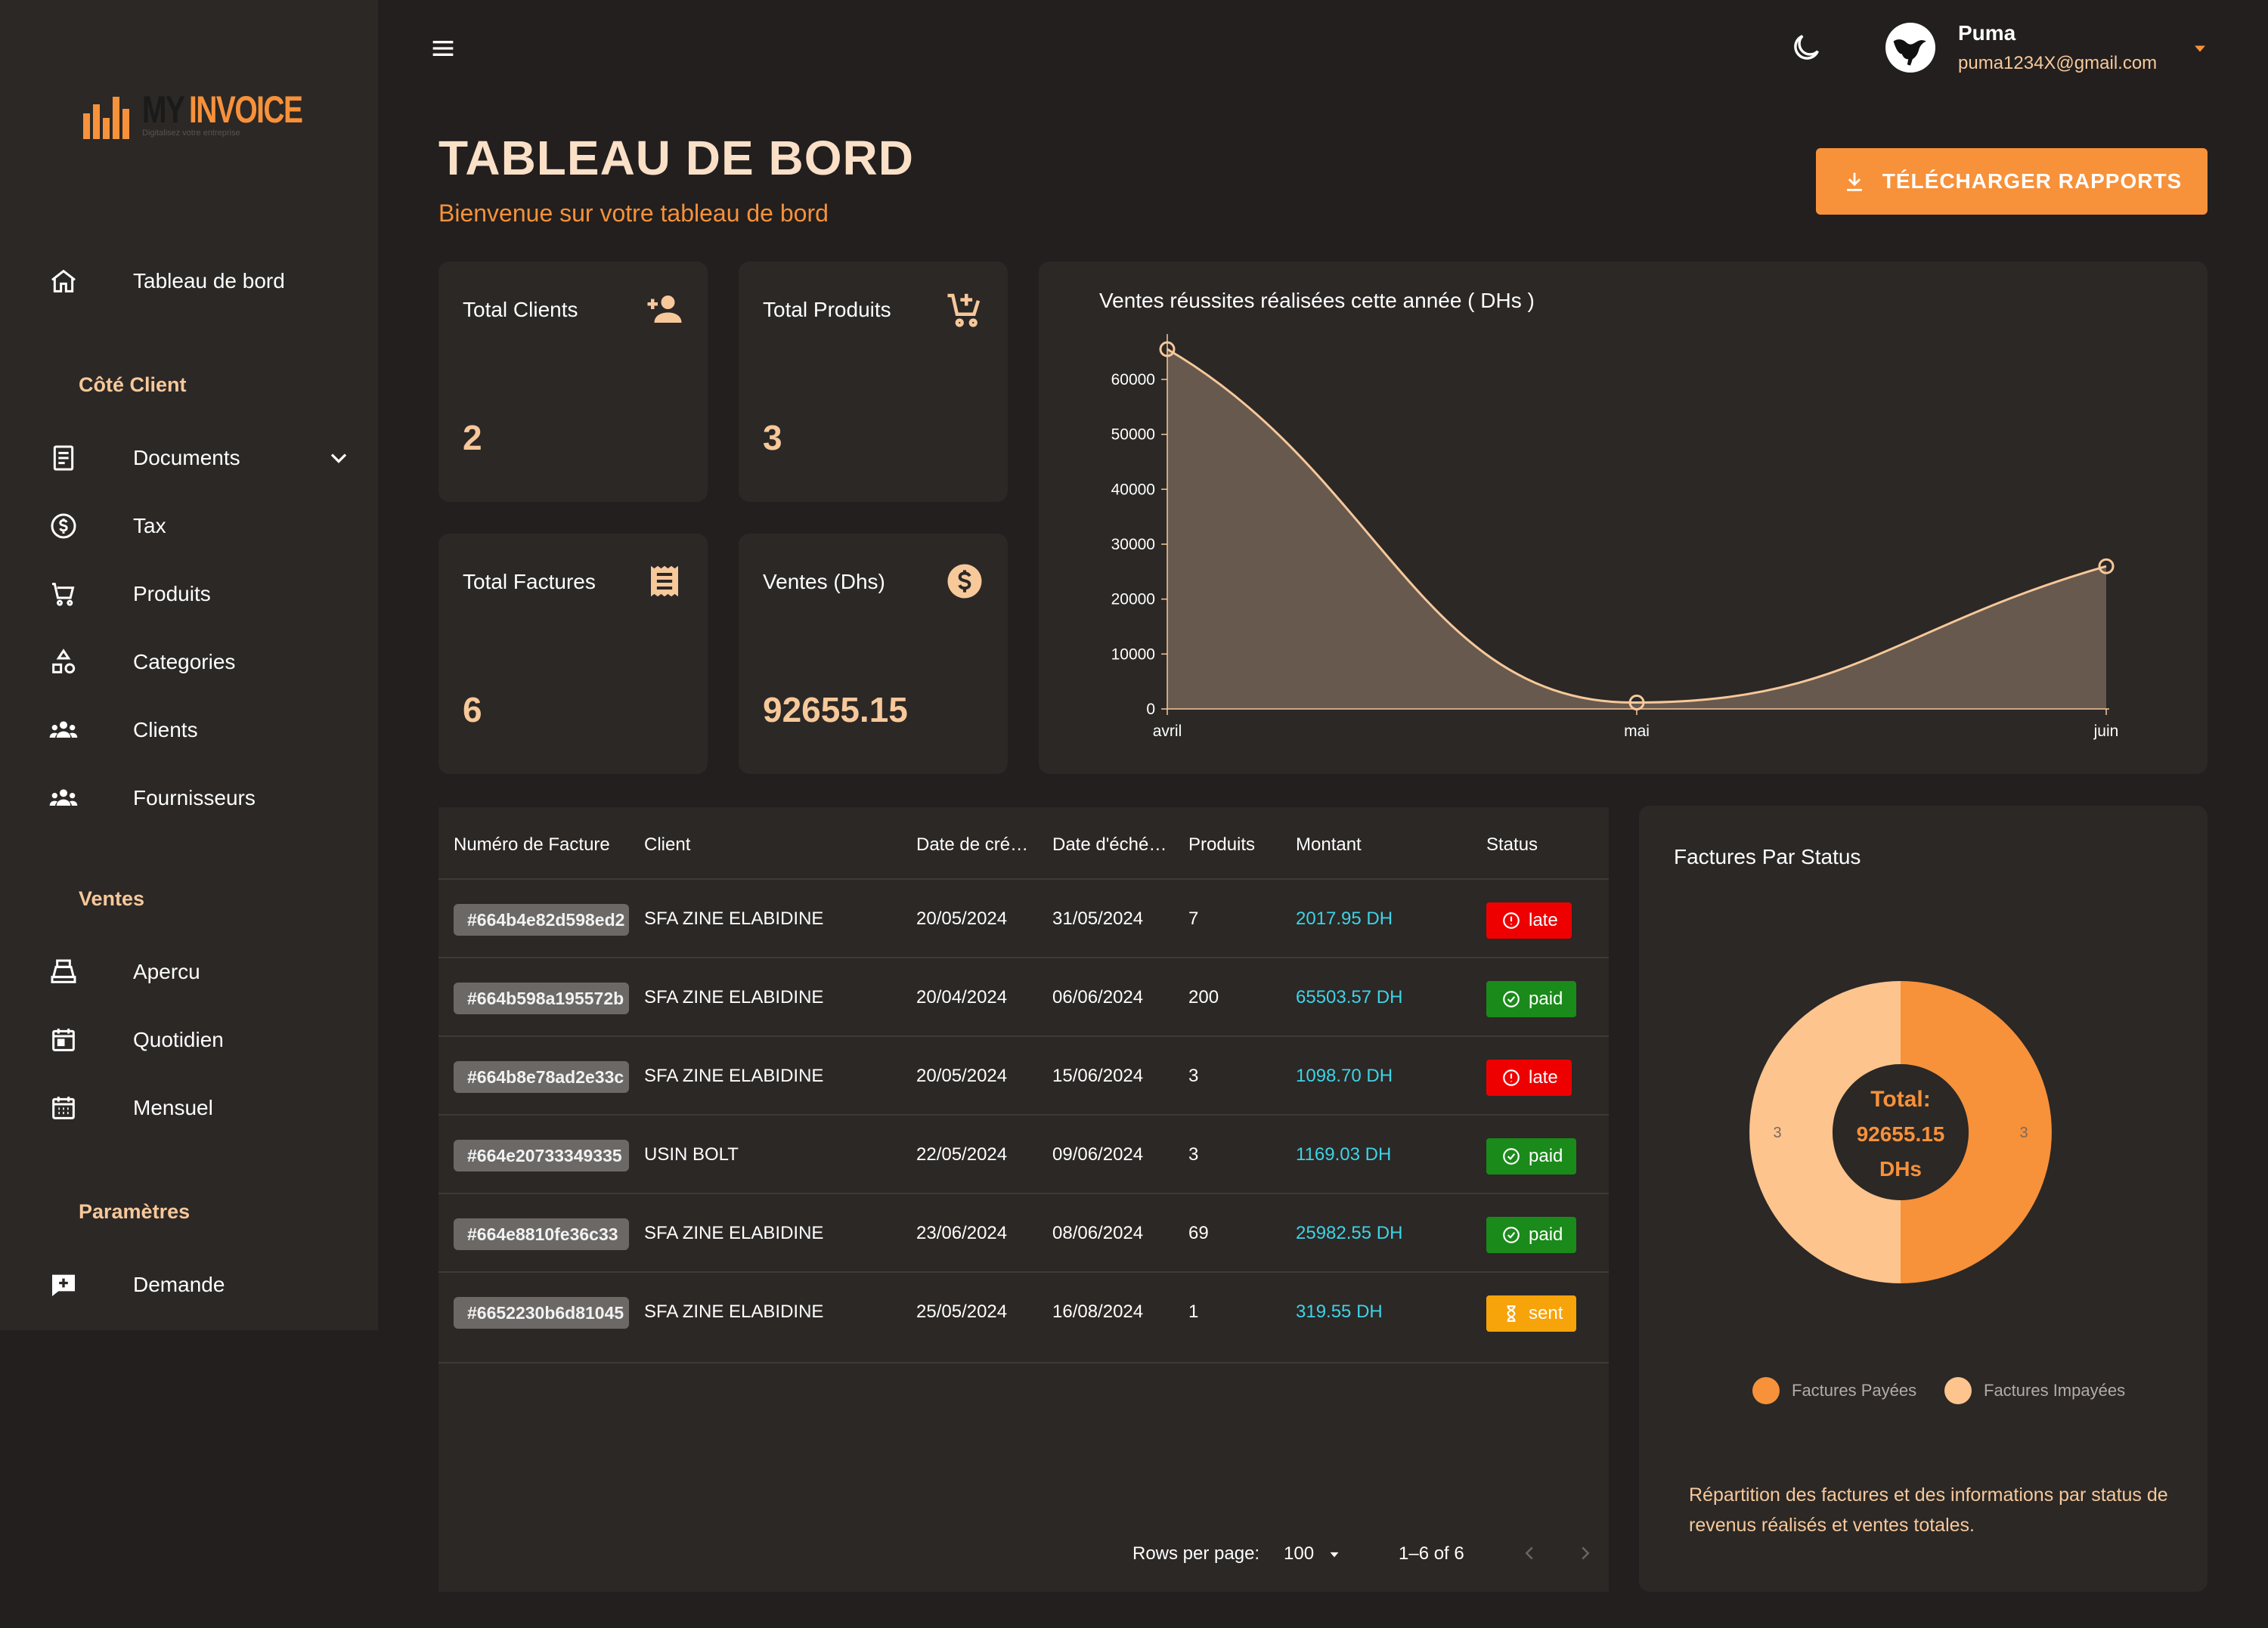 The image size is (2268, 1628). Describe the element at coordinates (1901, 1169) in the screenshot. I see `donut-center-label: DHs` at that location.